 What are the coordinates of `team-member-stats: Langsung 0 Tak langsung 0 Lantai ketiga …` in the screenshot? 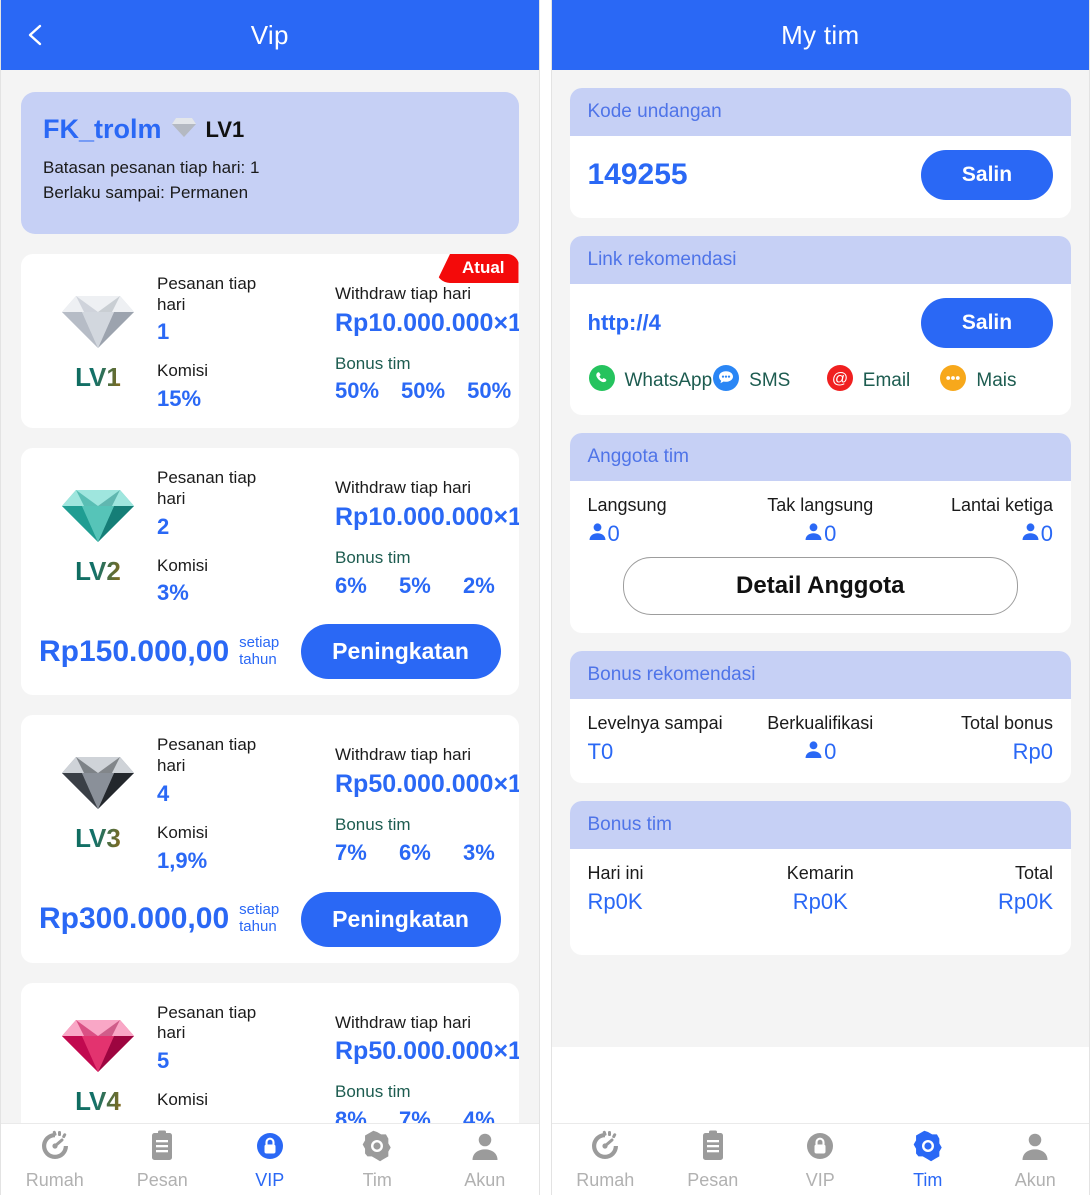 It's located at (821, 521).